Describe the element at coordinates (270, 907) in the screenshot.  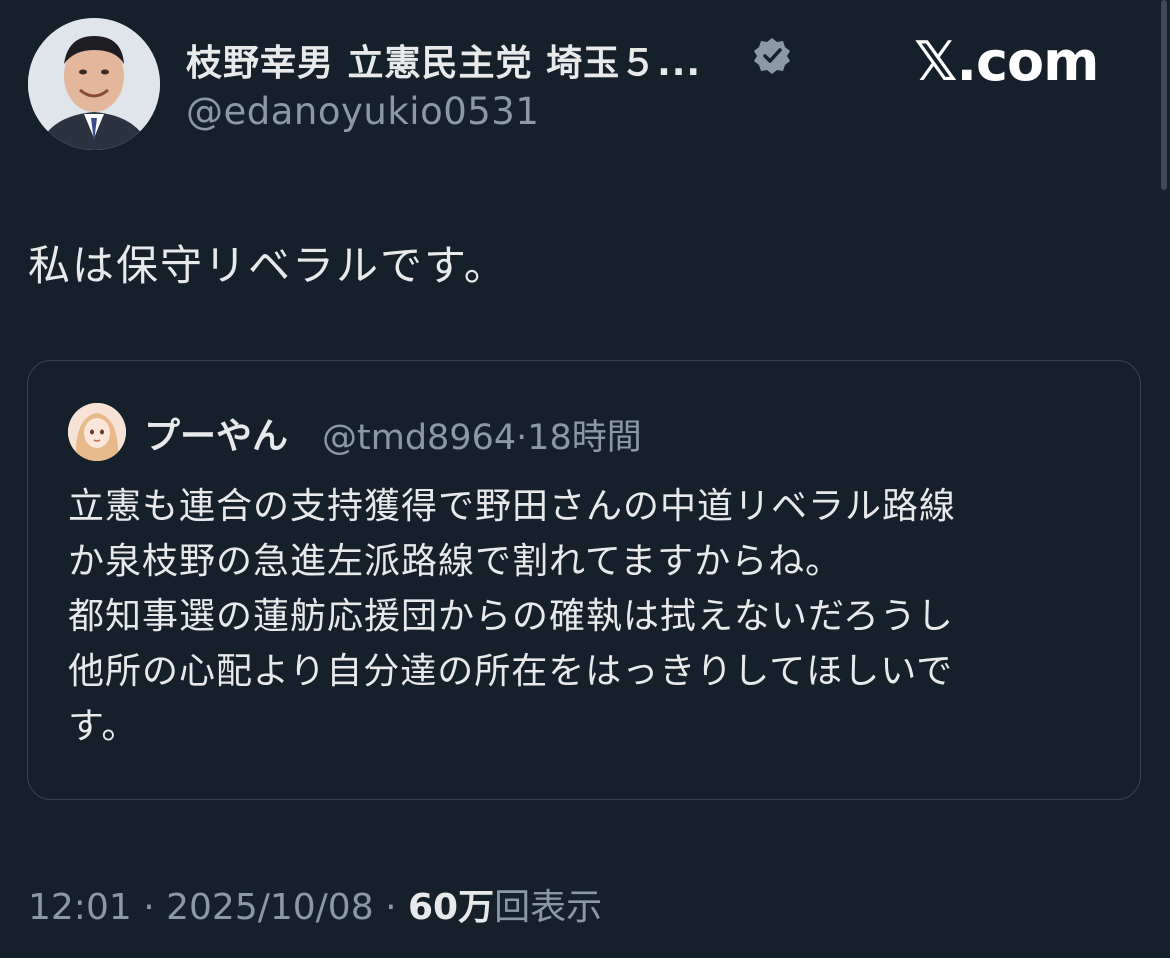
I see `post-date: 2025/10/08` at that location.